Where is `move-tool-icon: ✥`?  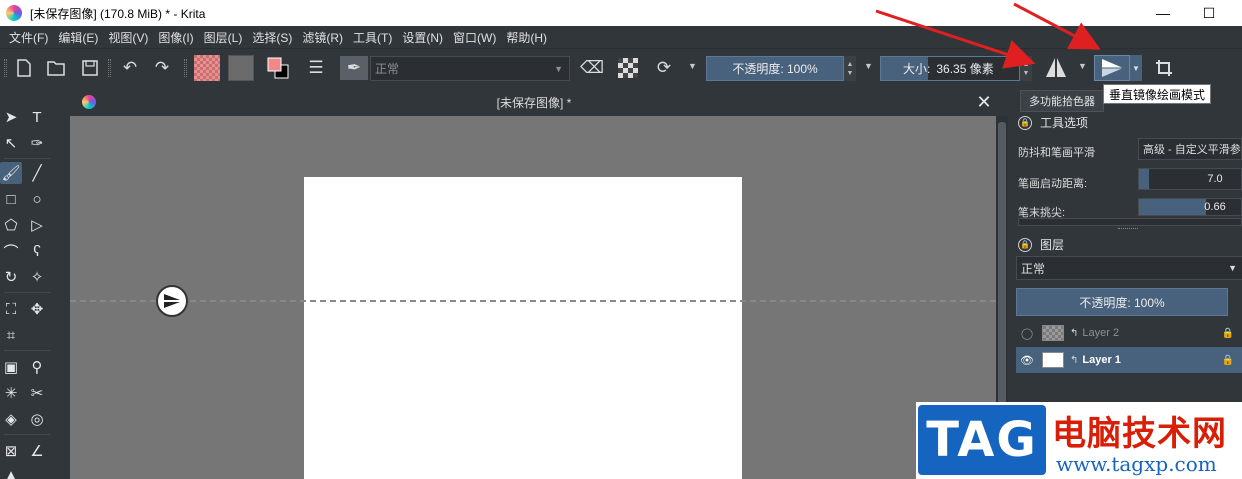
move-tool-icon: ✥ is located at coordinates (37, 309).